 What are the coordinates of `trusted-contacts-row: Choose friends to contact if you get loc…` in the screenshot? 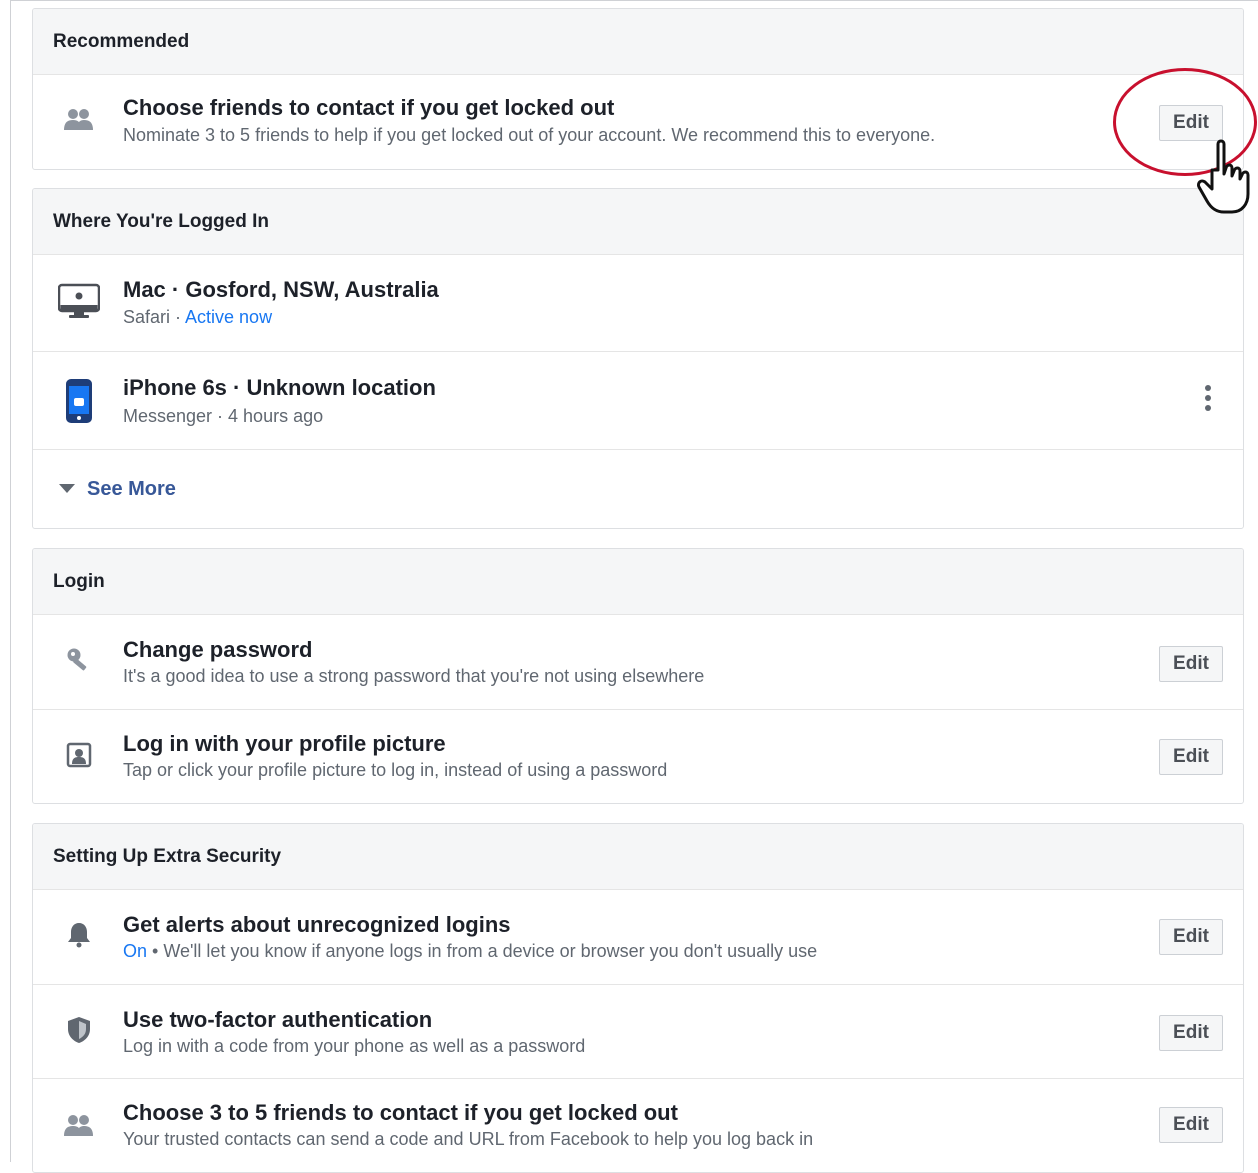 It's located at (638, 122).